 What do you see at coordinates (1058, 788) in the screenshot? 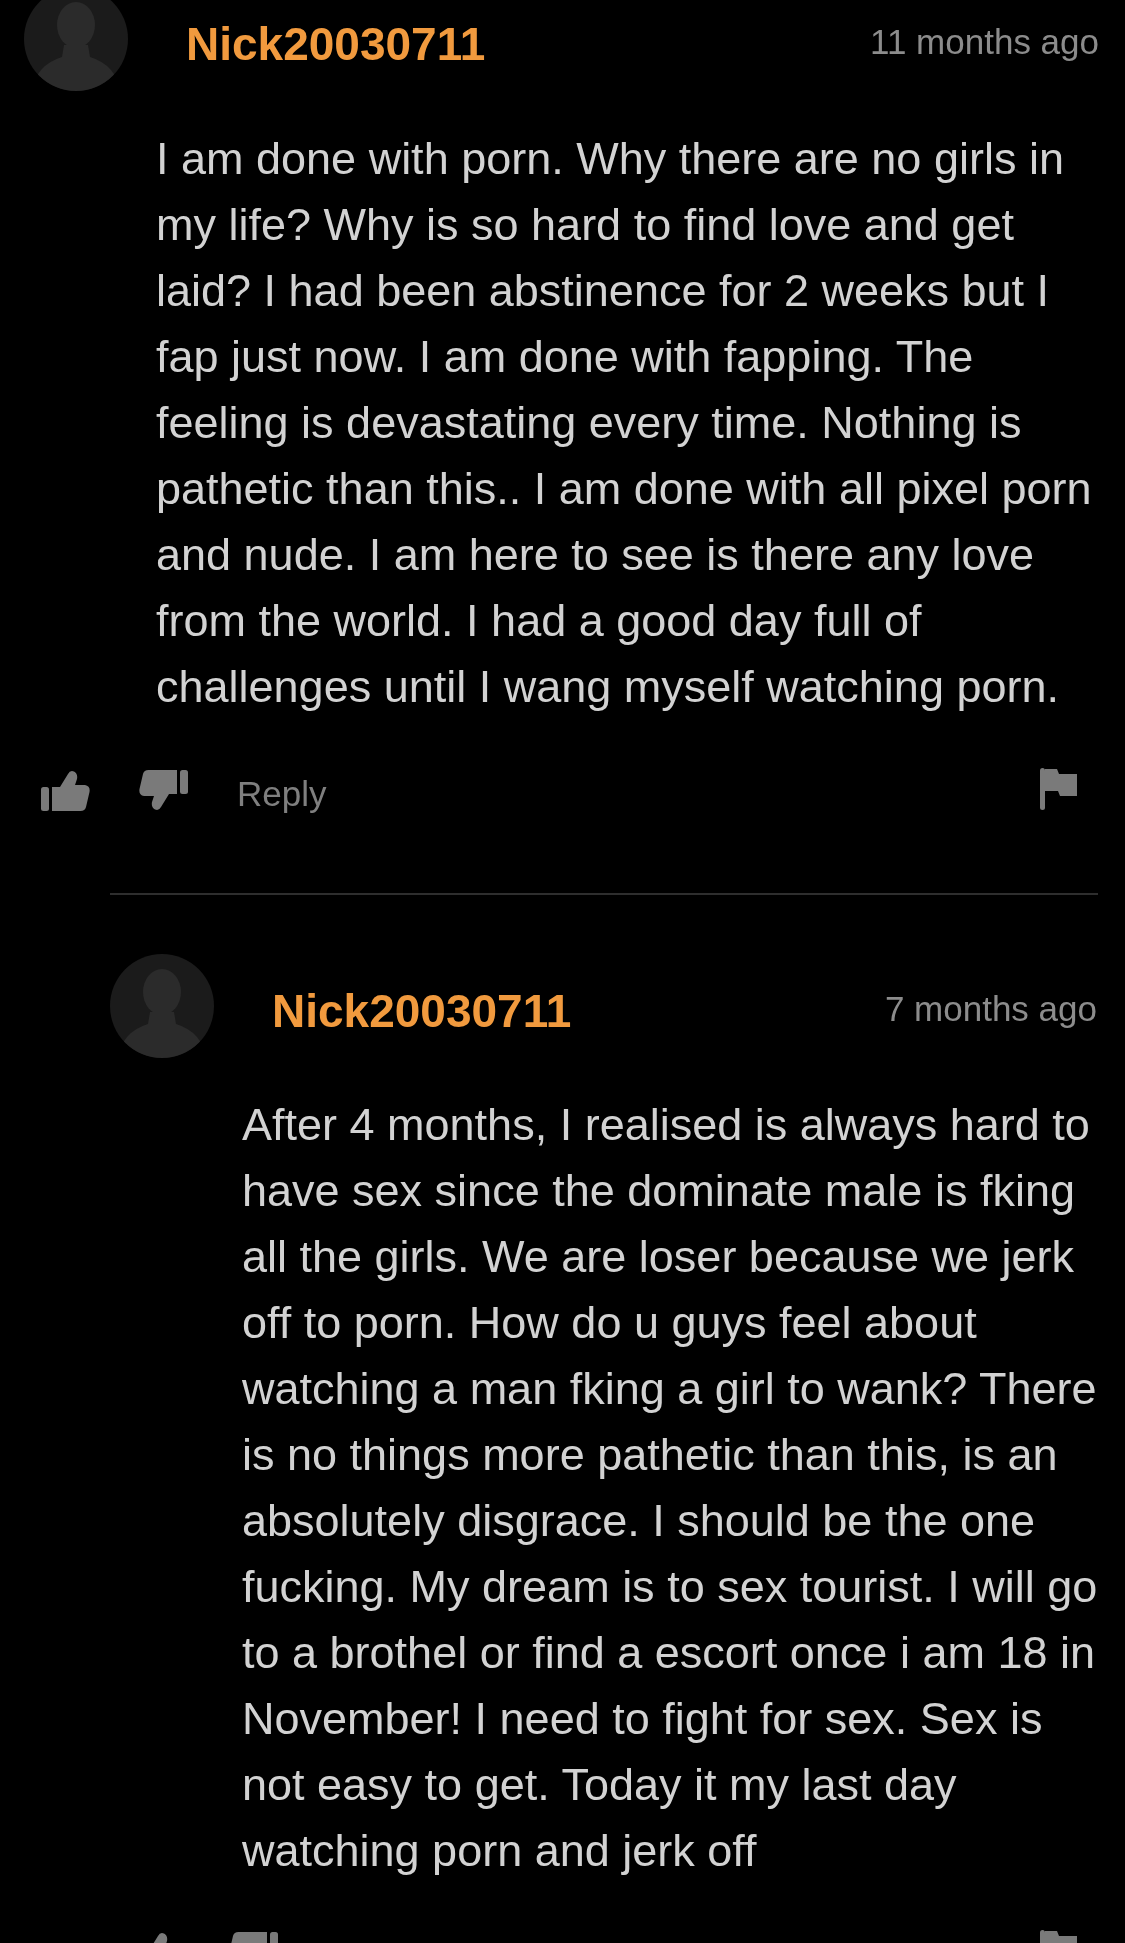
I see `flag-icon` at bounding box center [1058, 788].